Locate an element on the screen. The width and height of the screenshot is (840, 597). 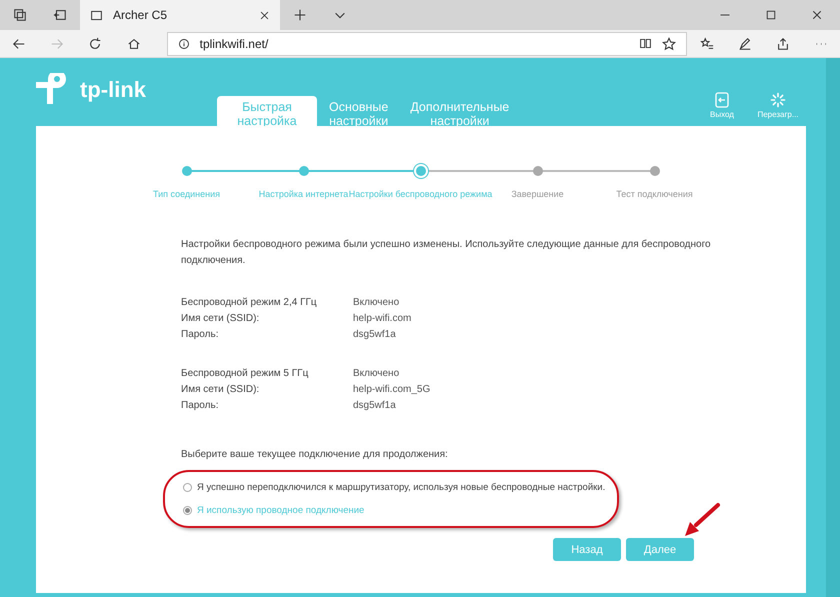
scrollbar is located at coordinates (833, 327).